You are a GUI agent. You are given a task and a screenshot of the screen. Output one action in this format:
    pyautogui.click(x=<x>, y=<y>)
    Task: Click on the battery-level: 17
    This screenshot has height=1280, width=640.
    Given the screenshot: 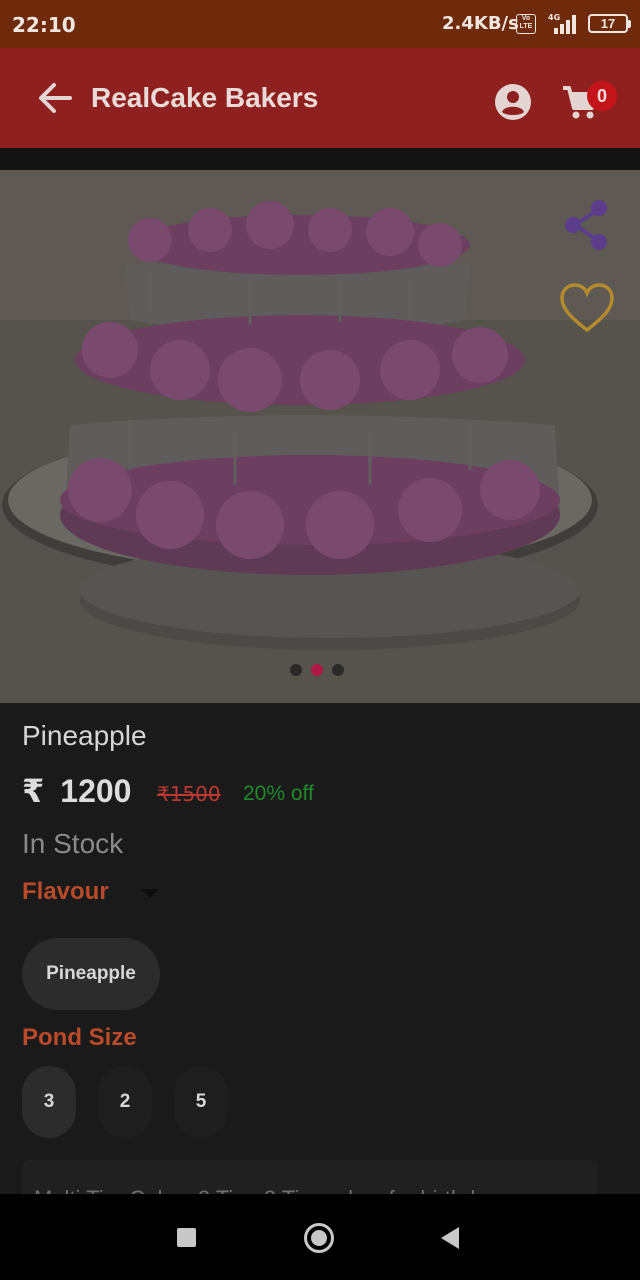 What is the action you would take?
    pyautogui.click(x=608, y=23)
    